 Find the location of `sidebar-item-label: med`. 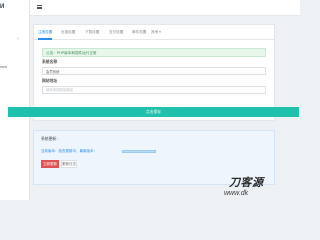

sidebar-item-label: med is located at coordinates (3, 67).